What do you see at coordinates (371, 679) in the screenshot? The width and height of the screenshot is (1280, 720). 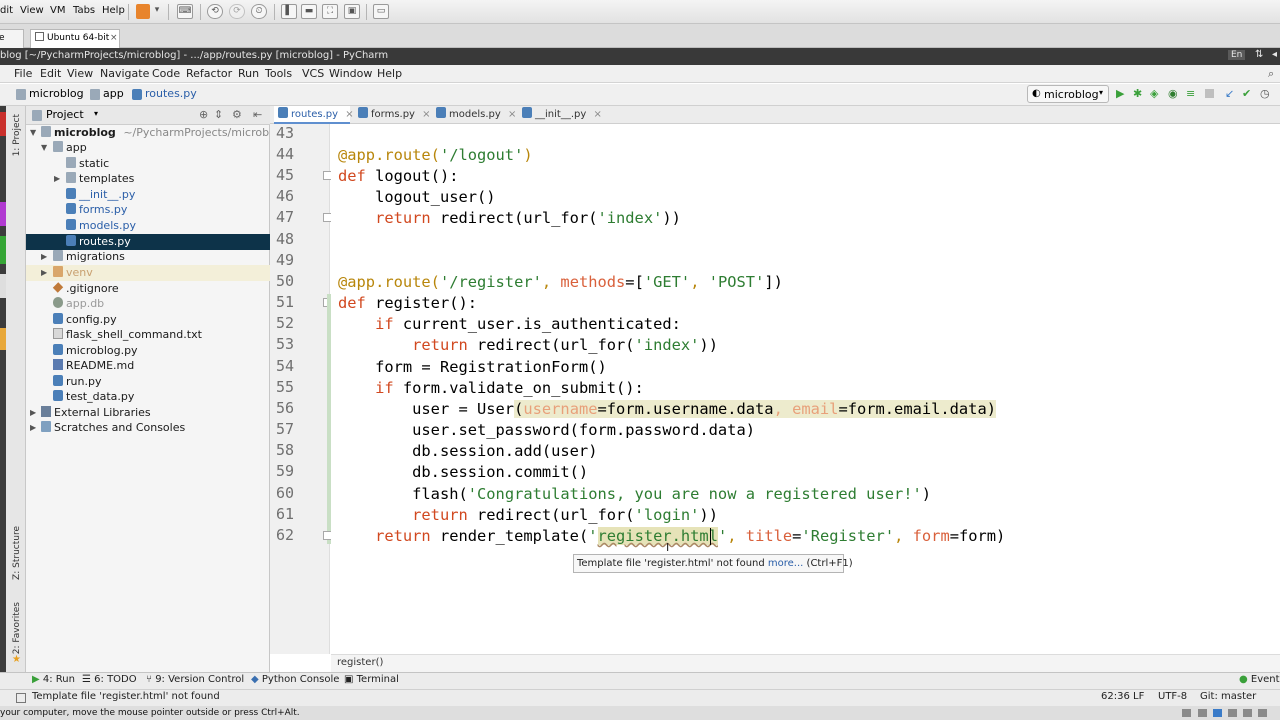 I see `toolwindow-terminal: ▣ Terminal` at bounding box center [371, 679].